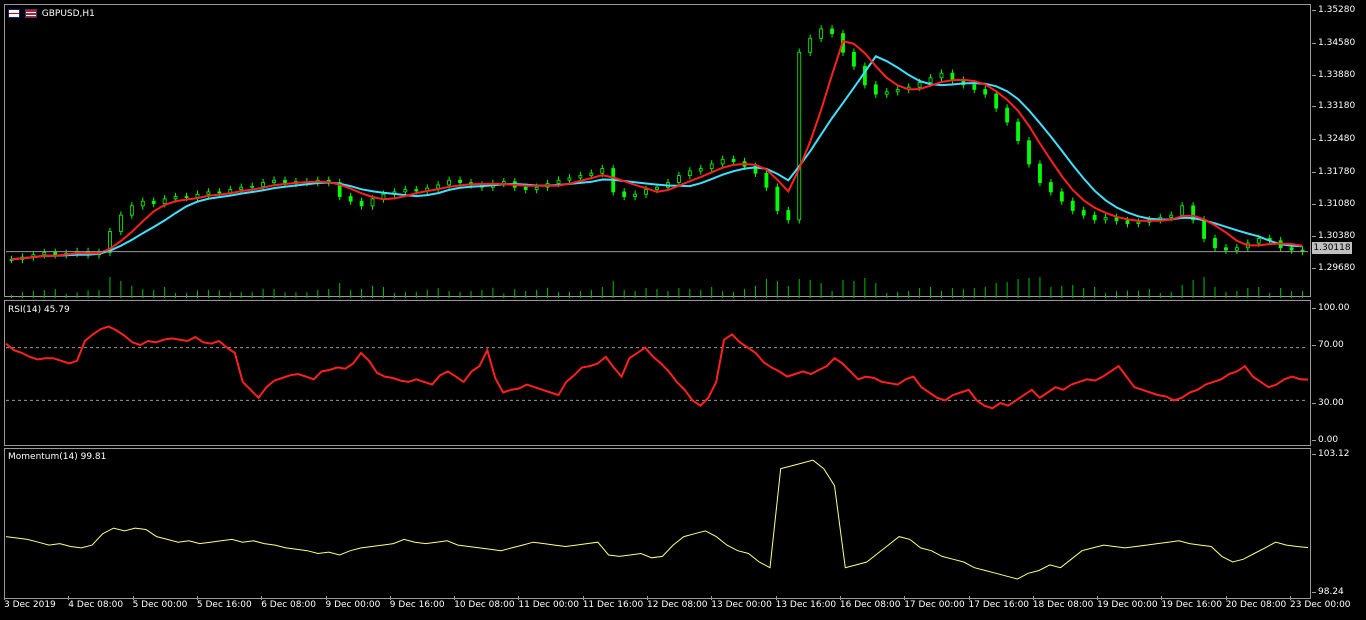 This screenshot has width=1366, height=620. I want to click on current-price-badge: 1.30118, so click(1332, 248).